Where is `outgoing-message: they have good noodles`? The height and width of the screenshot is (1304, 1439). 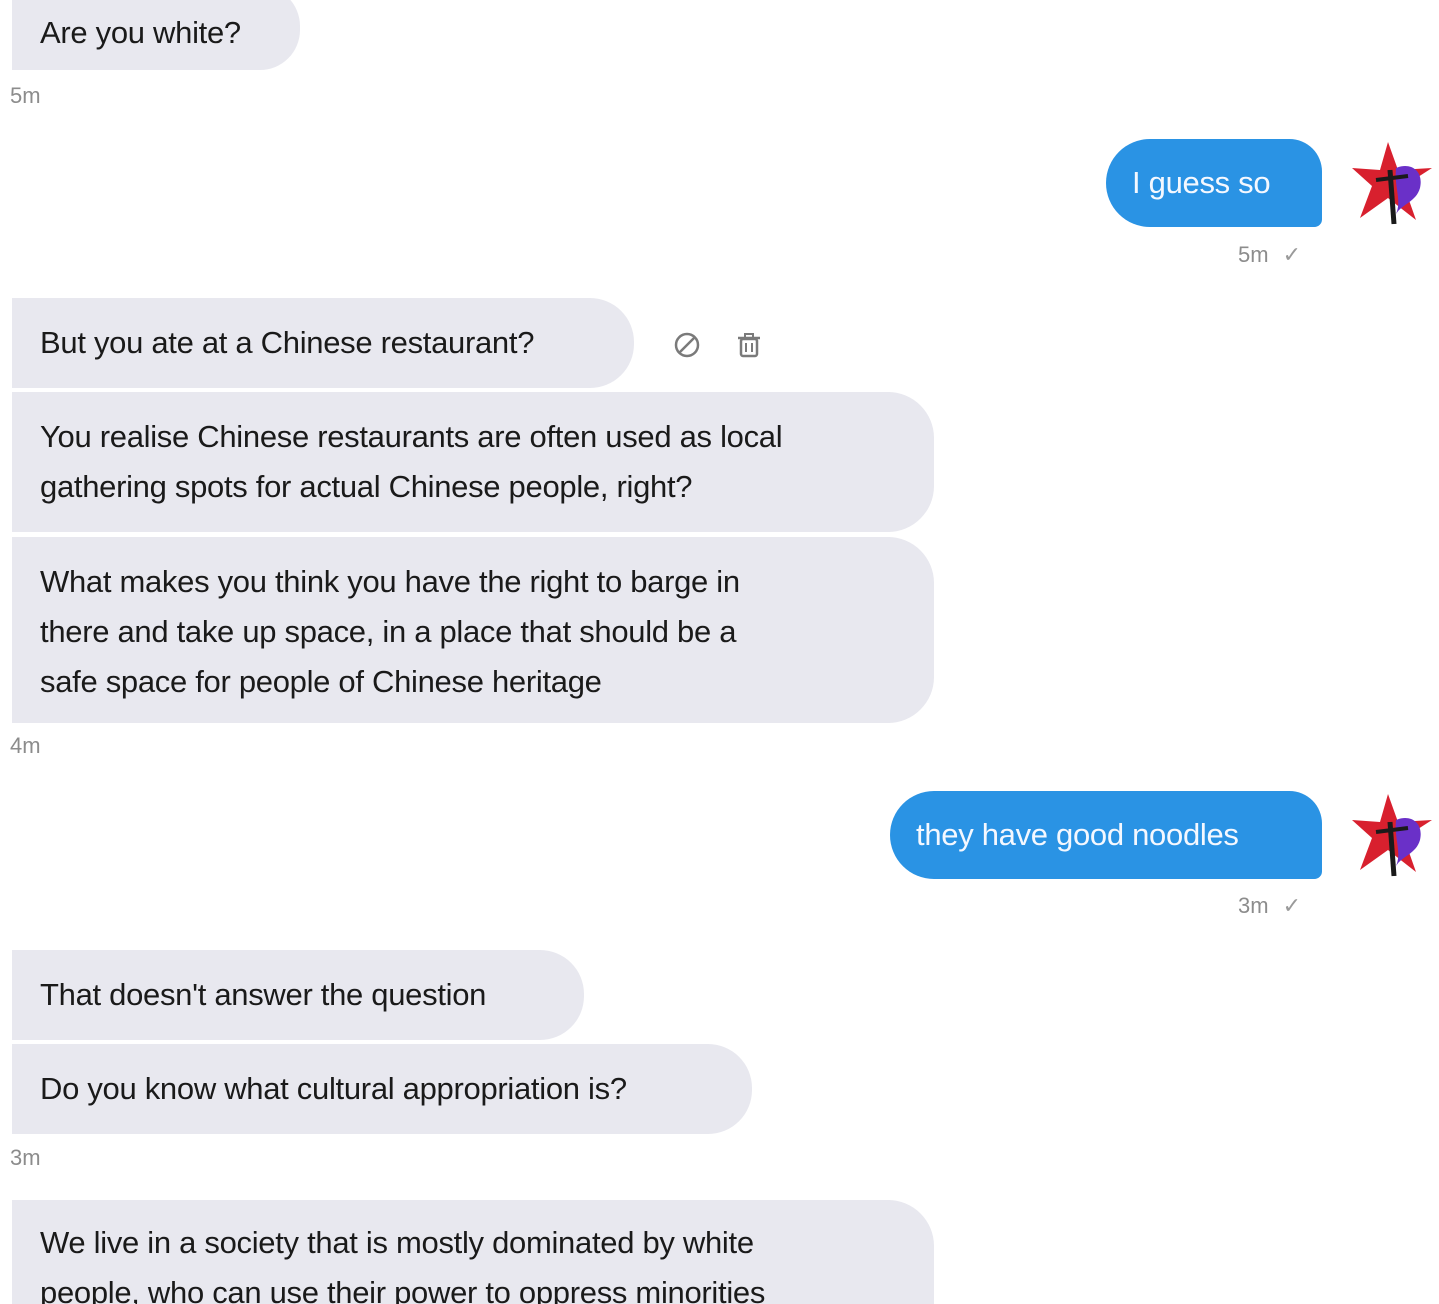
outgoing-message: they have good noodles is located at coordinates (1106, 835).